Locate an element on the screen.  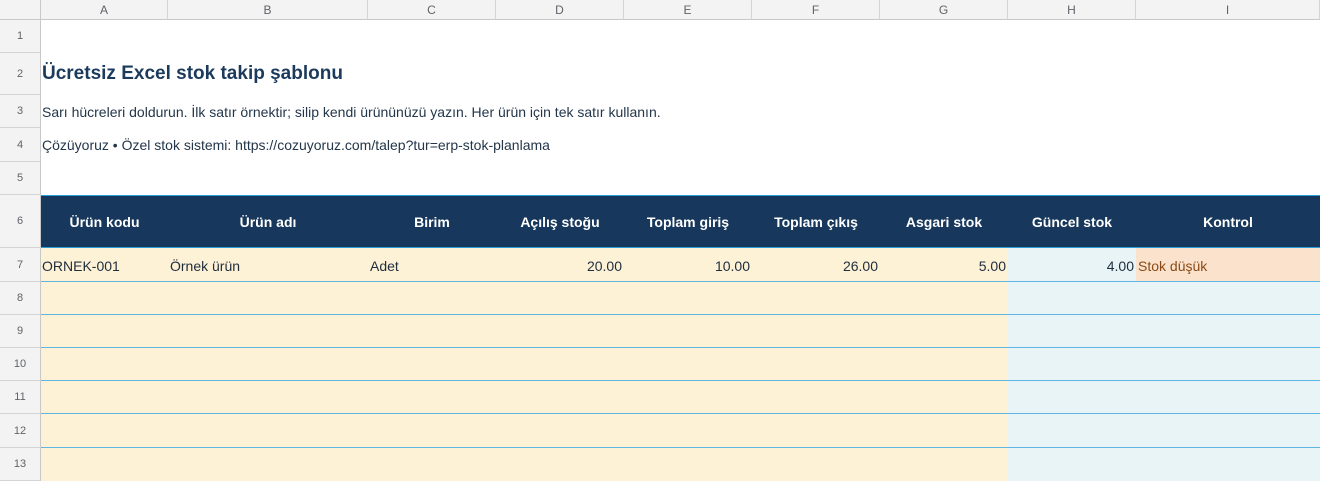
row-header-9: 9 is located at coordinates (20, 331).